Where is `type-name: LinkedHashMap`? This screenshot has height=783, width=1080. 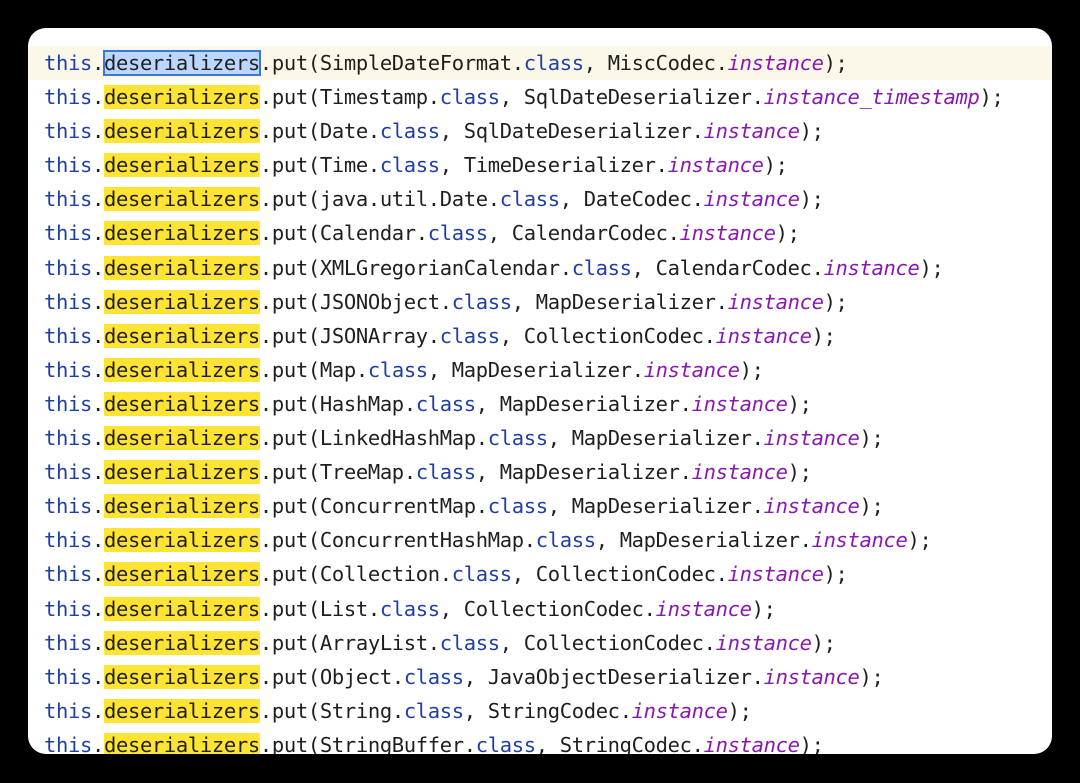
type-name: LinkedHashMap is located at coordinates (397, 438).